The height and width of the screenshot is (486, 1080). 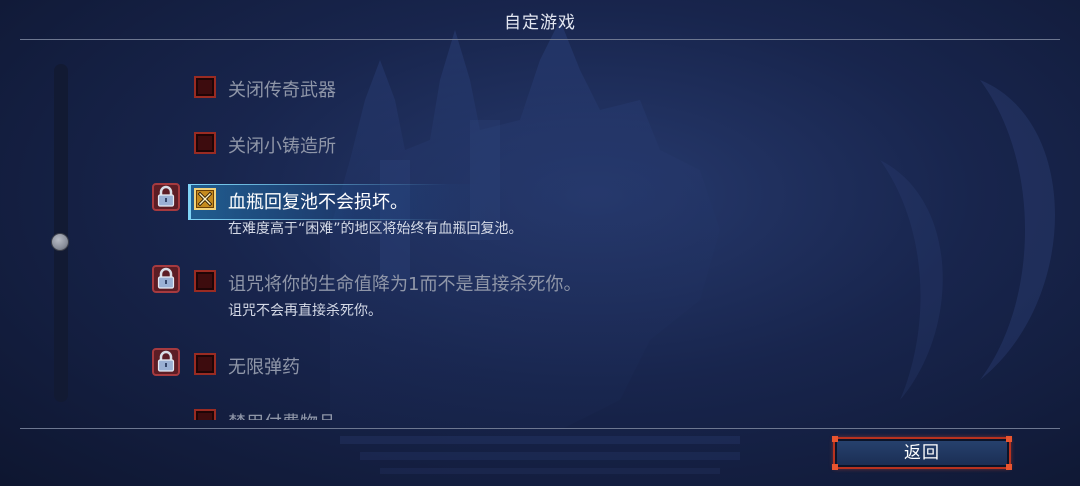 I want to click on option-label: 血瓶回复池不会损坏。, so click(x=318, y=202).